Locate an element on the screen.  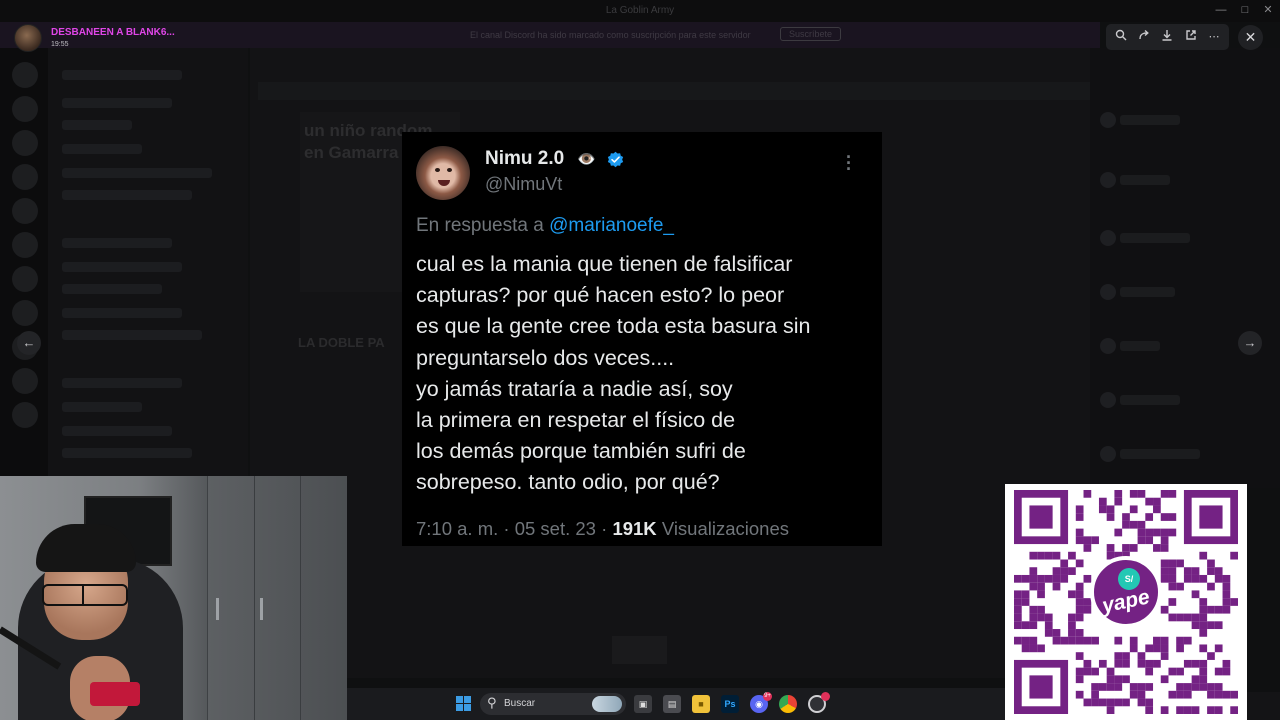
notepad-icon: ▤ is located at coordinates (672, 704).